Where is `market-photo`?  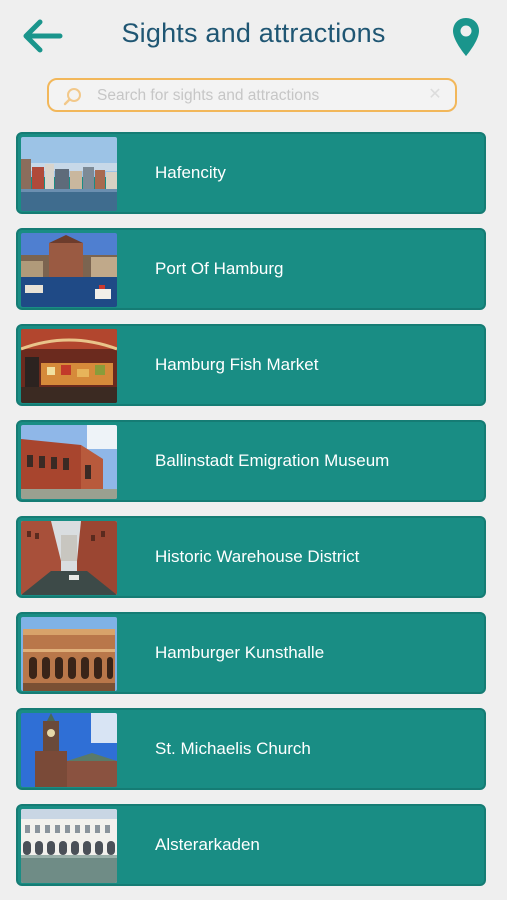 market-photo is located at coordinates (69, 366).